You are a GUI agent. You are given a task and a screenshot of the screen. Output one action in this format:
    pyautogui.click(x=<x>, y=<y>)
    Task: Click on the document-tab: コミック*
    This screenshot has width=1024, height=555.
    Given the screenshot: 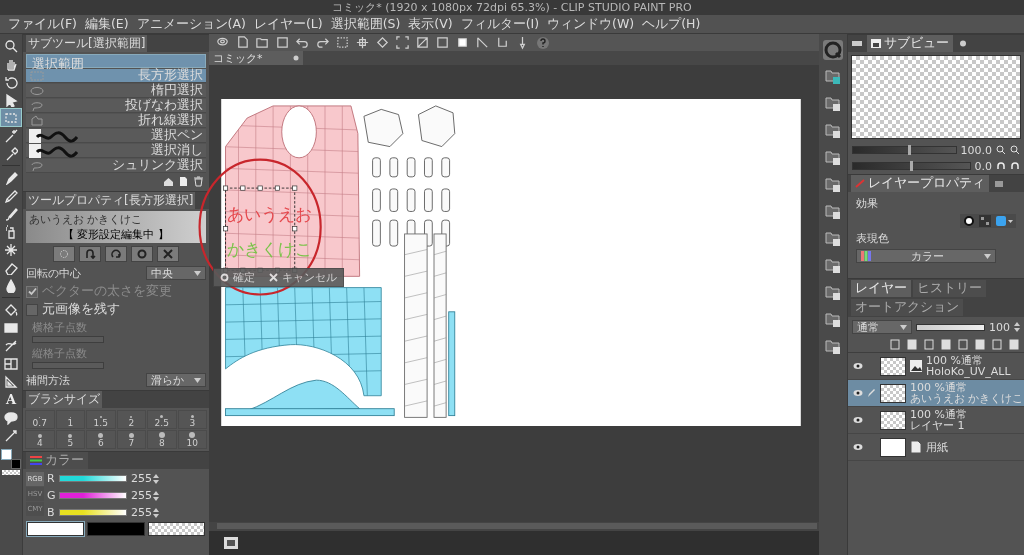 What is the action you would take?
    pyautogui.click(x=256, y=58)
    